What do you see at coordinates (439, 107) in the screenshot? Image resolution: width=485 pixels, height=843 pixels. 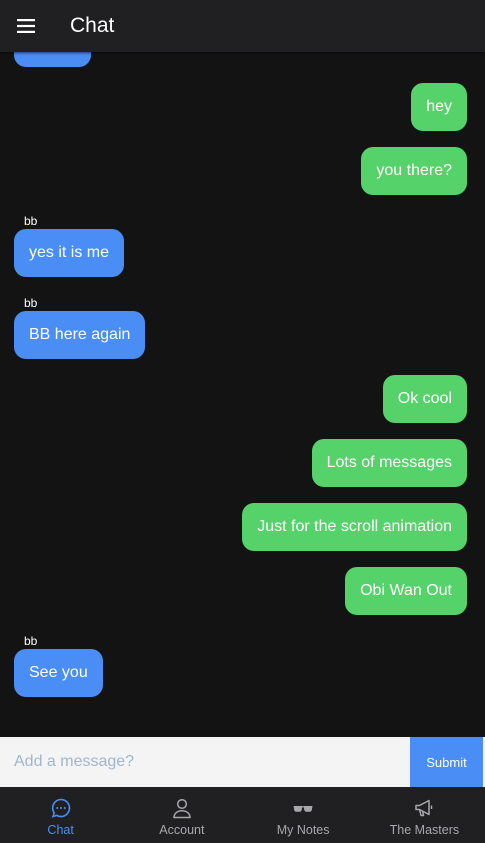 I see `message-bubble-outgoing: hey` at bounding box center [439, 107].